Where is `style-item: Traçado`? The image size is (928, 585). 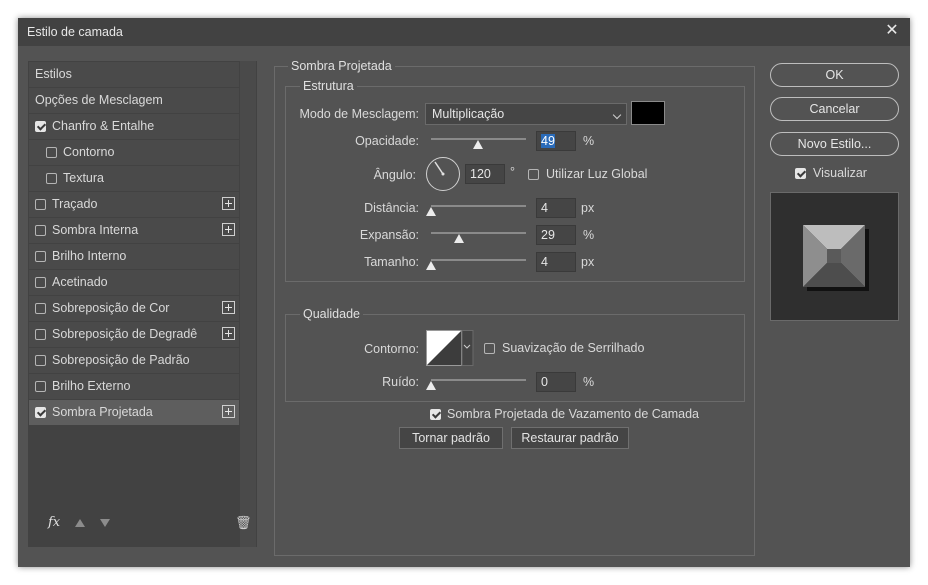 style-item: Traçado is located at coordinates (134, 204).